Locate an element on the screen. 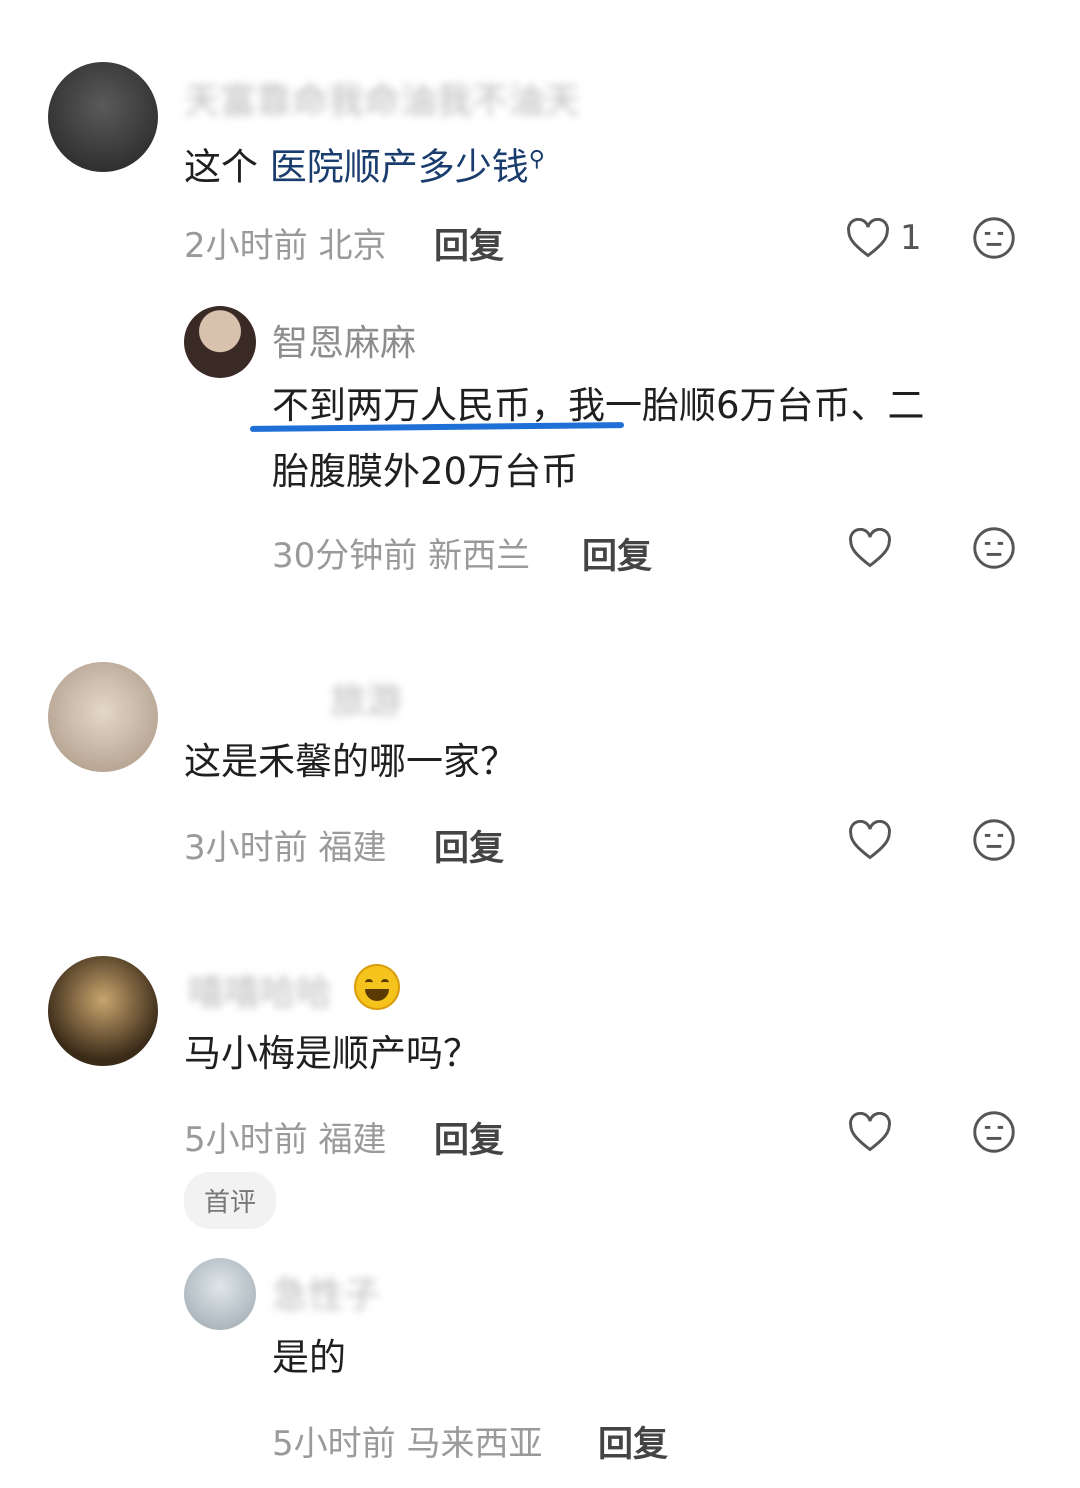 Image resolution: width=1080 pixels, height=1488 pixels. username: 旅游 is located at coordinates (366, 698).